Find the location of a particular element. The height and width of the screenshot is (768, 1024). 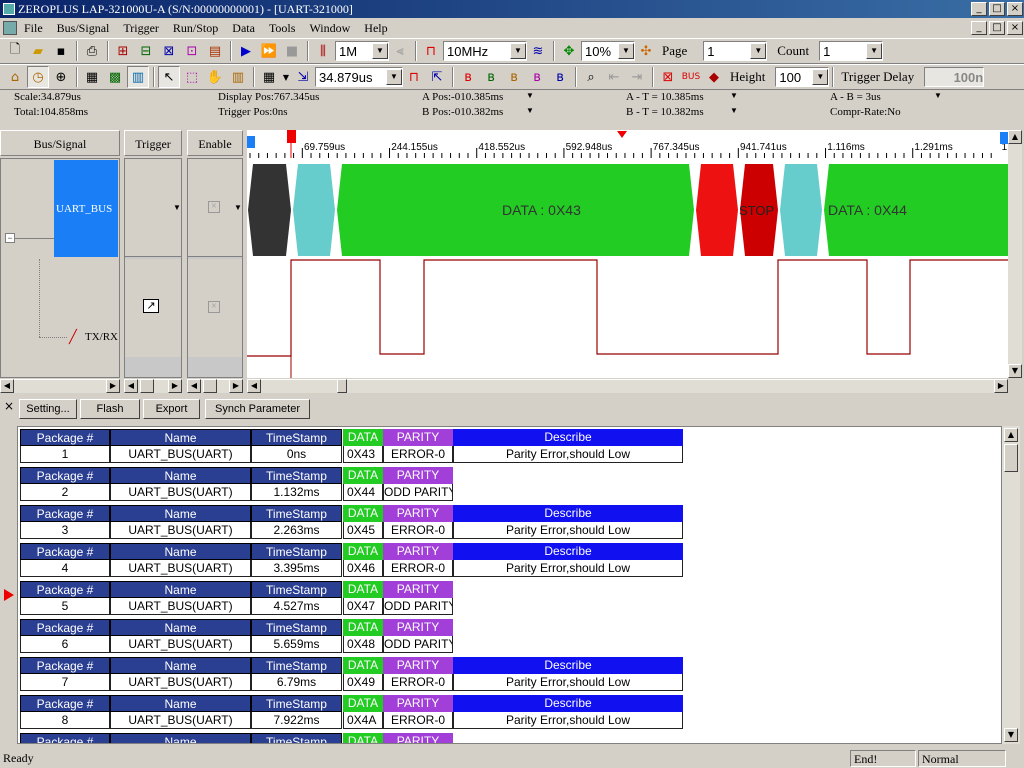

bus-icon: BUS is located at coordinates (691, 77).